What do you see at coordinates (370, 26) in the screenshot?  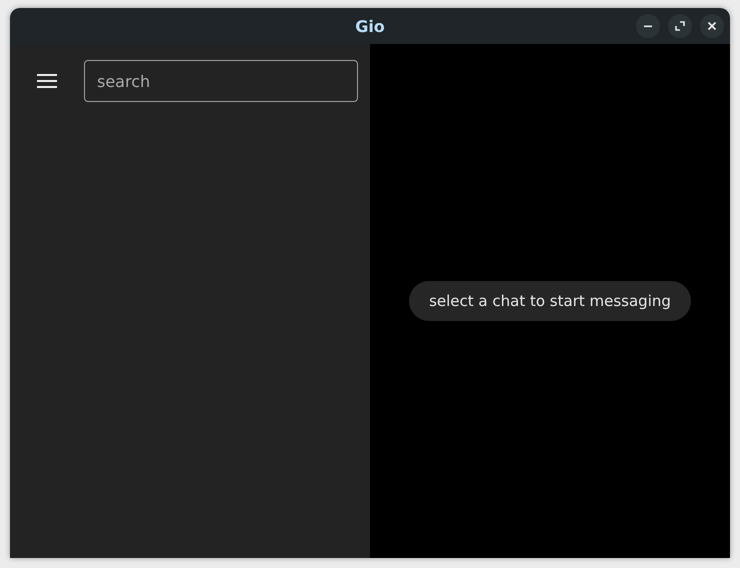 I see `window-title: Gio` at bounding box center [370, 26].